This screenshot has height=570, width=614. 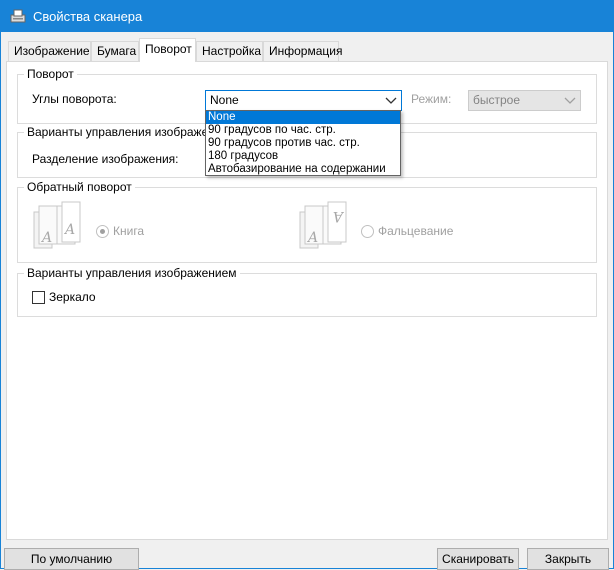 What do you see at coordinates (88, 16) in the screenshot?
I see `window-title: Свойства сканера` at bounding box center [88, 16].